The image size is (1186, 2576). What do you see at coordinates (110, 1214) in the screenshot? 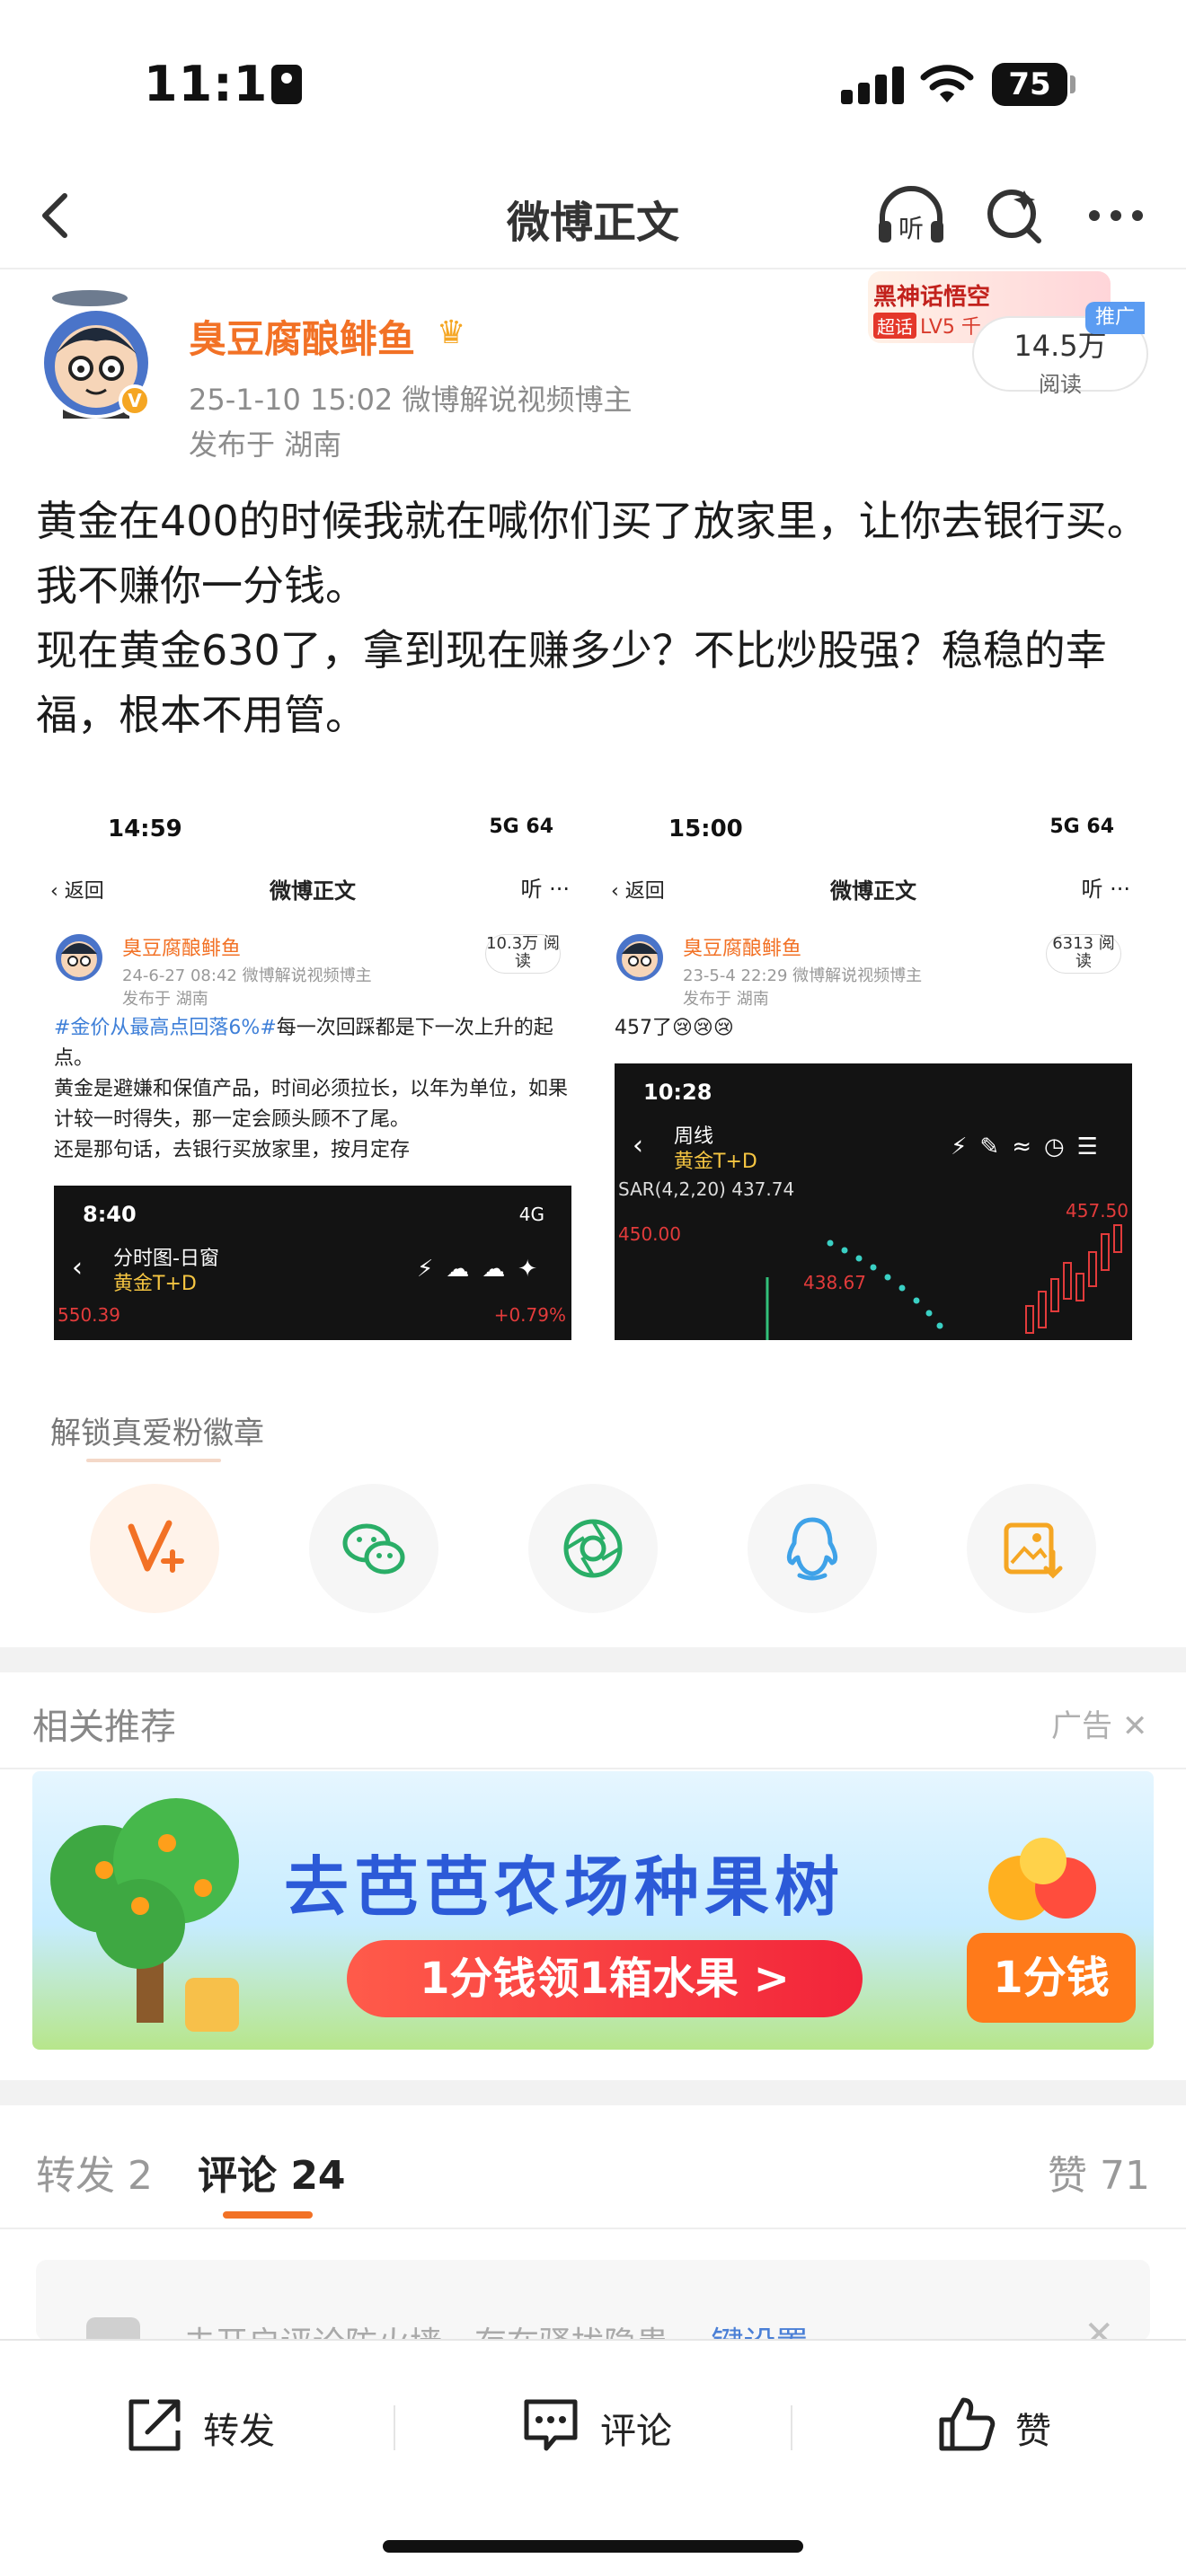
I see `inner-time: 8:40` at bounding box center [110, 1214].